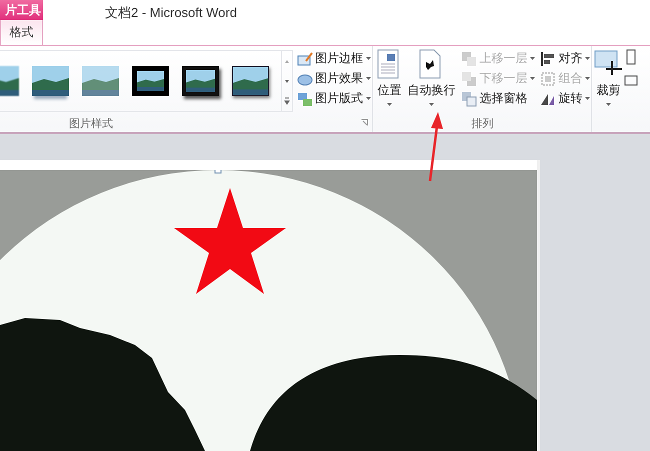 The height and width of the screenshot is (451, 650). Describe the element at coordinates (431, 80) in the screenshot. I see `ribbon-large-command: 自动换行` at that location.